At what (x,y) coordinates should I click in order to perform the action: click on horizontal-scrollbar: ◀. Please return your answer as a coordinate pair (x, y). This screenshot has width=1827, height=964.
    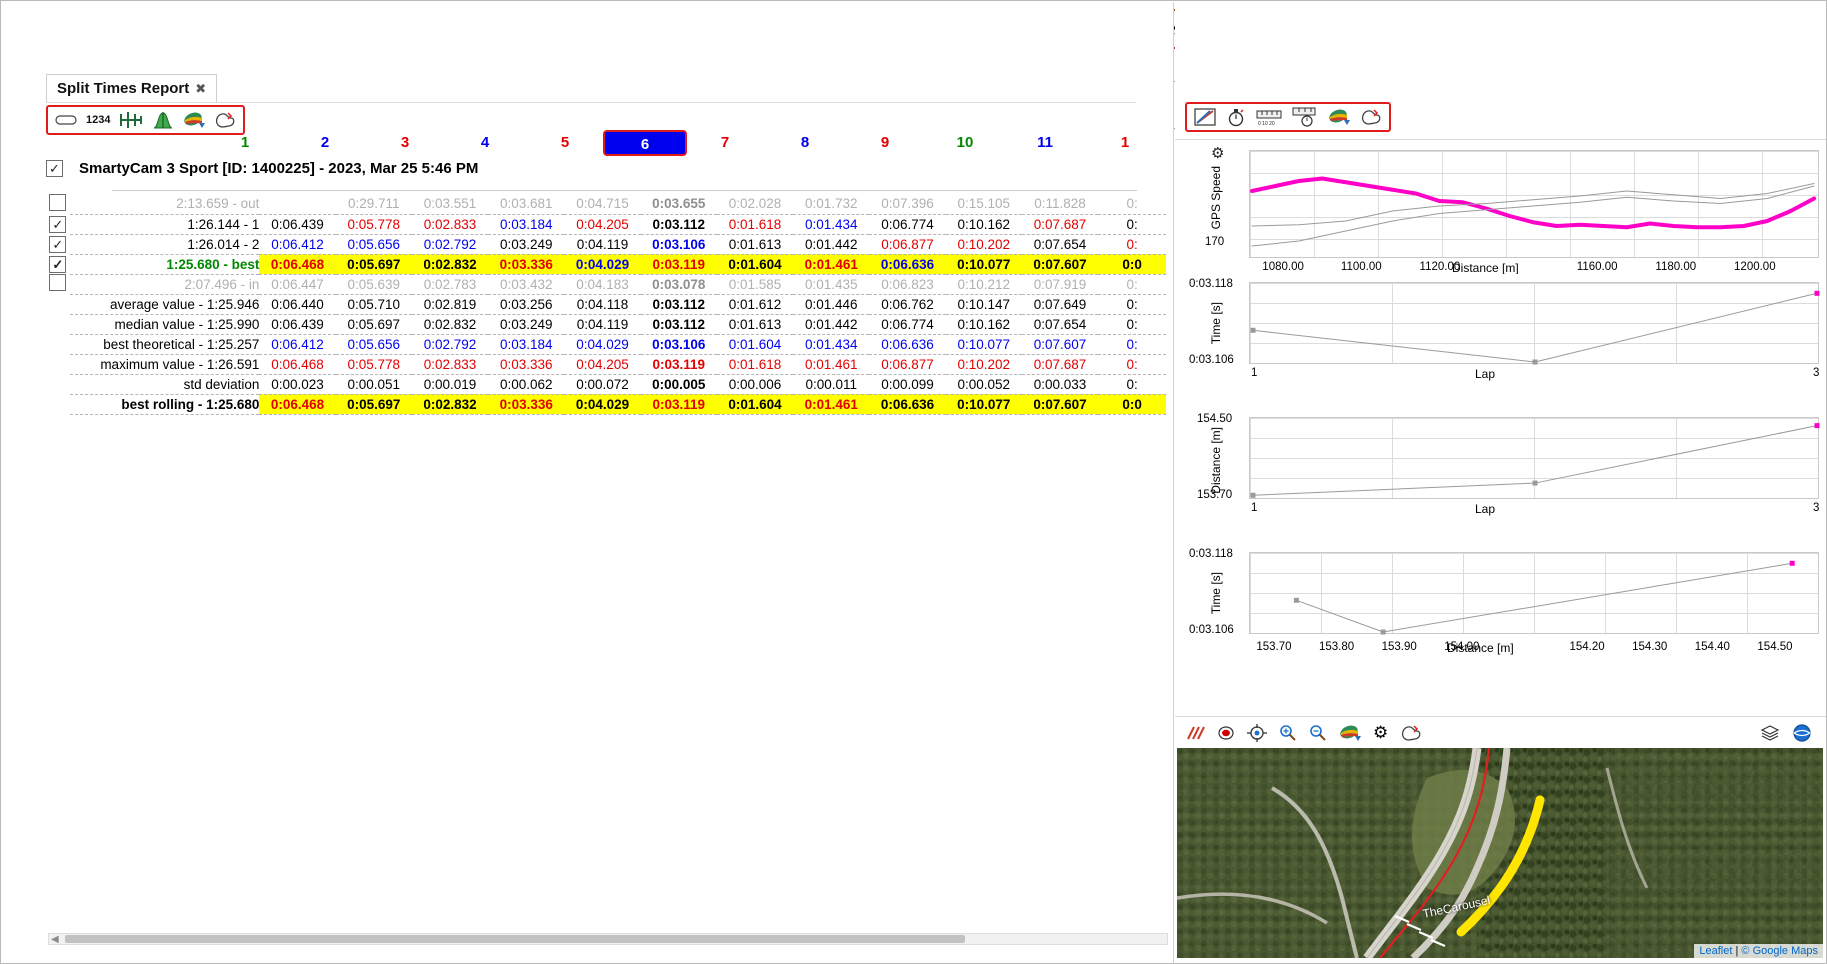
    Looking at the image, I should click on (608, 939).